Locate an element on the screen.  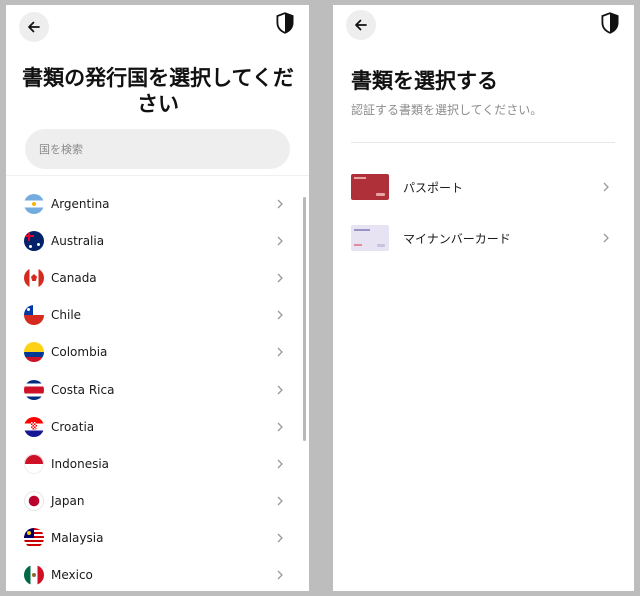
document-label: マイナンバーカード is located at coordinates (457, 238).